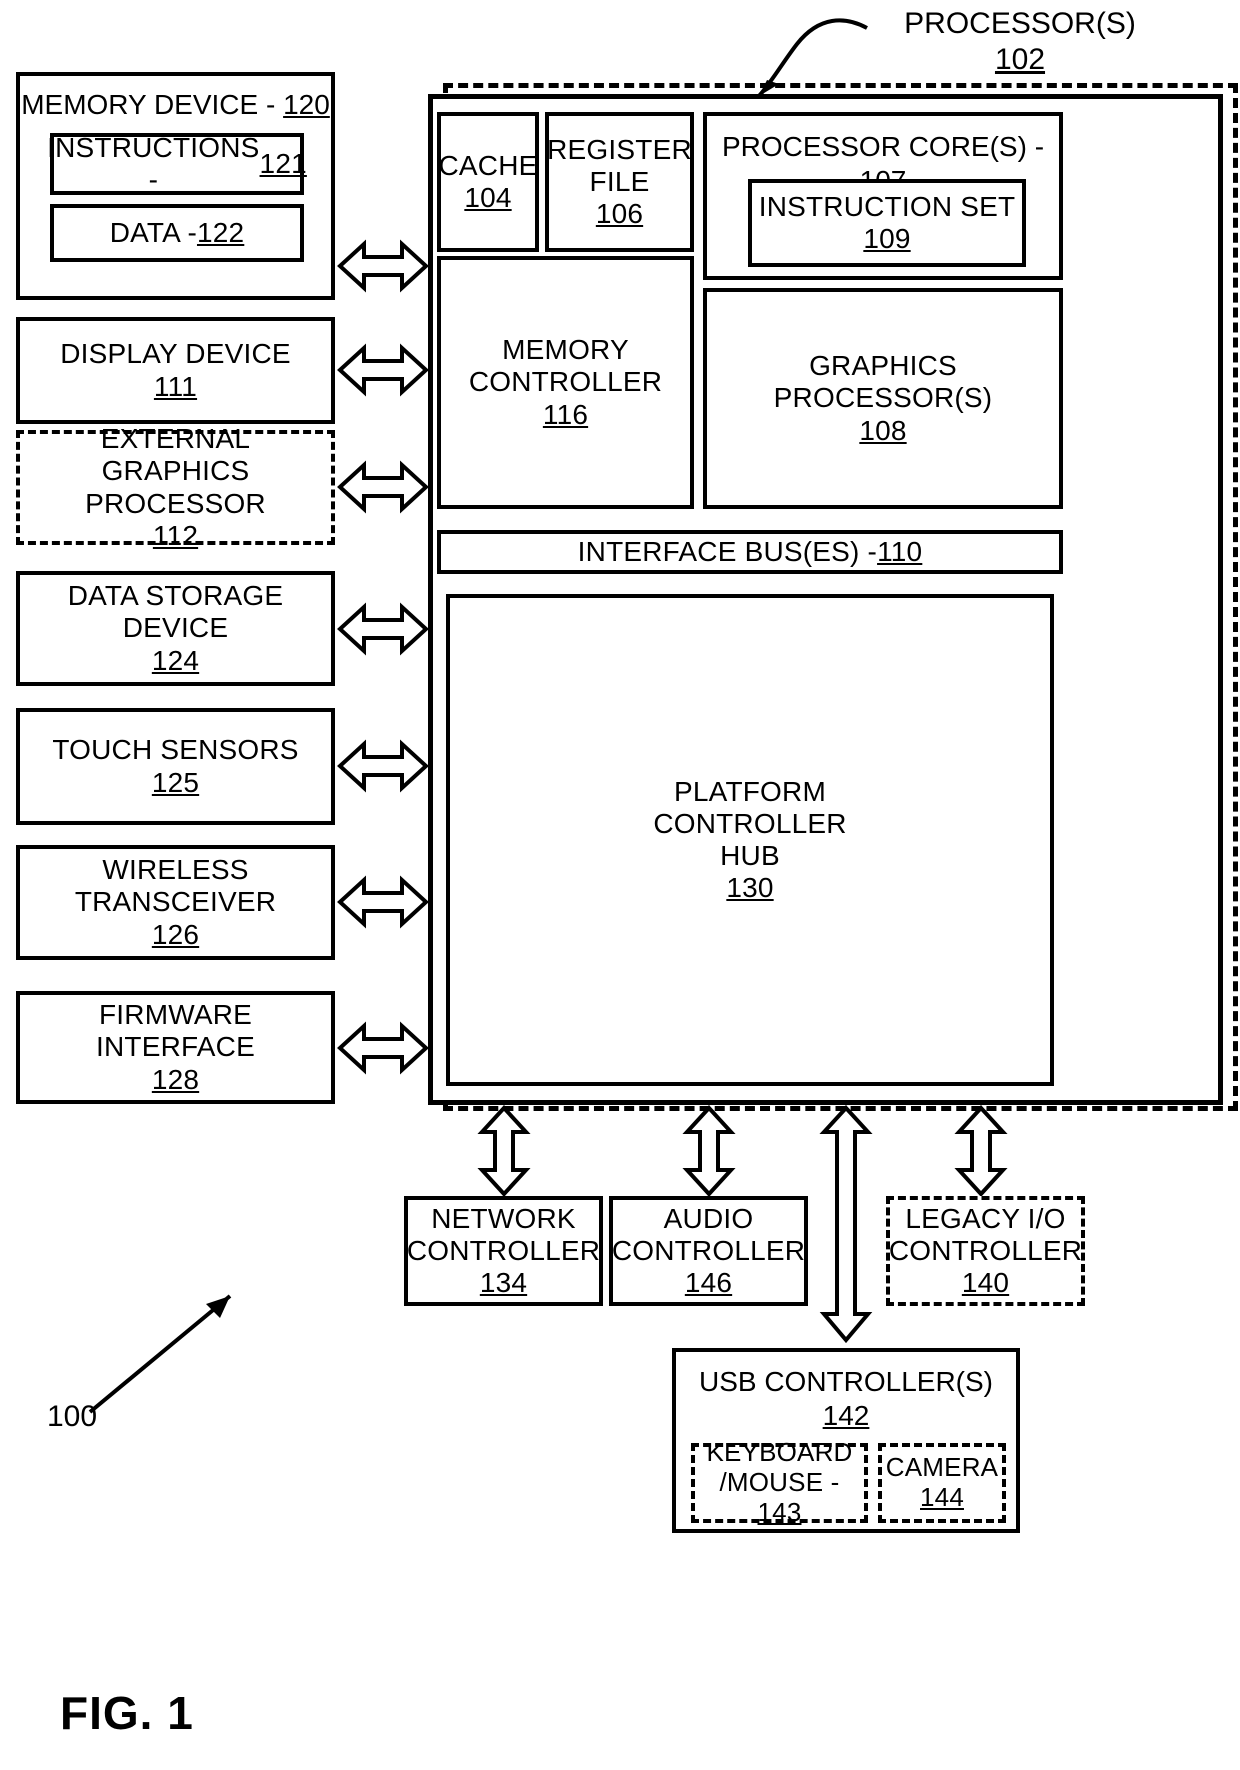  I want to click on arrow-legacy-io-controller, so click(981, 1151).